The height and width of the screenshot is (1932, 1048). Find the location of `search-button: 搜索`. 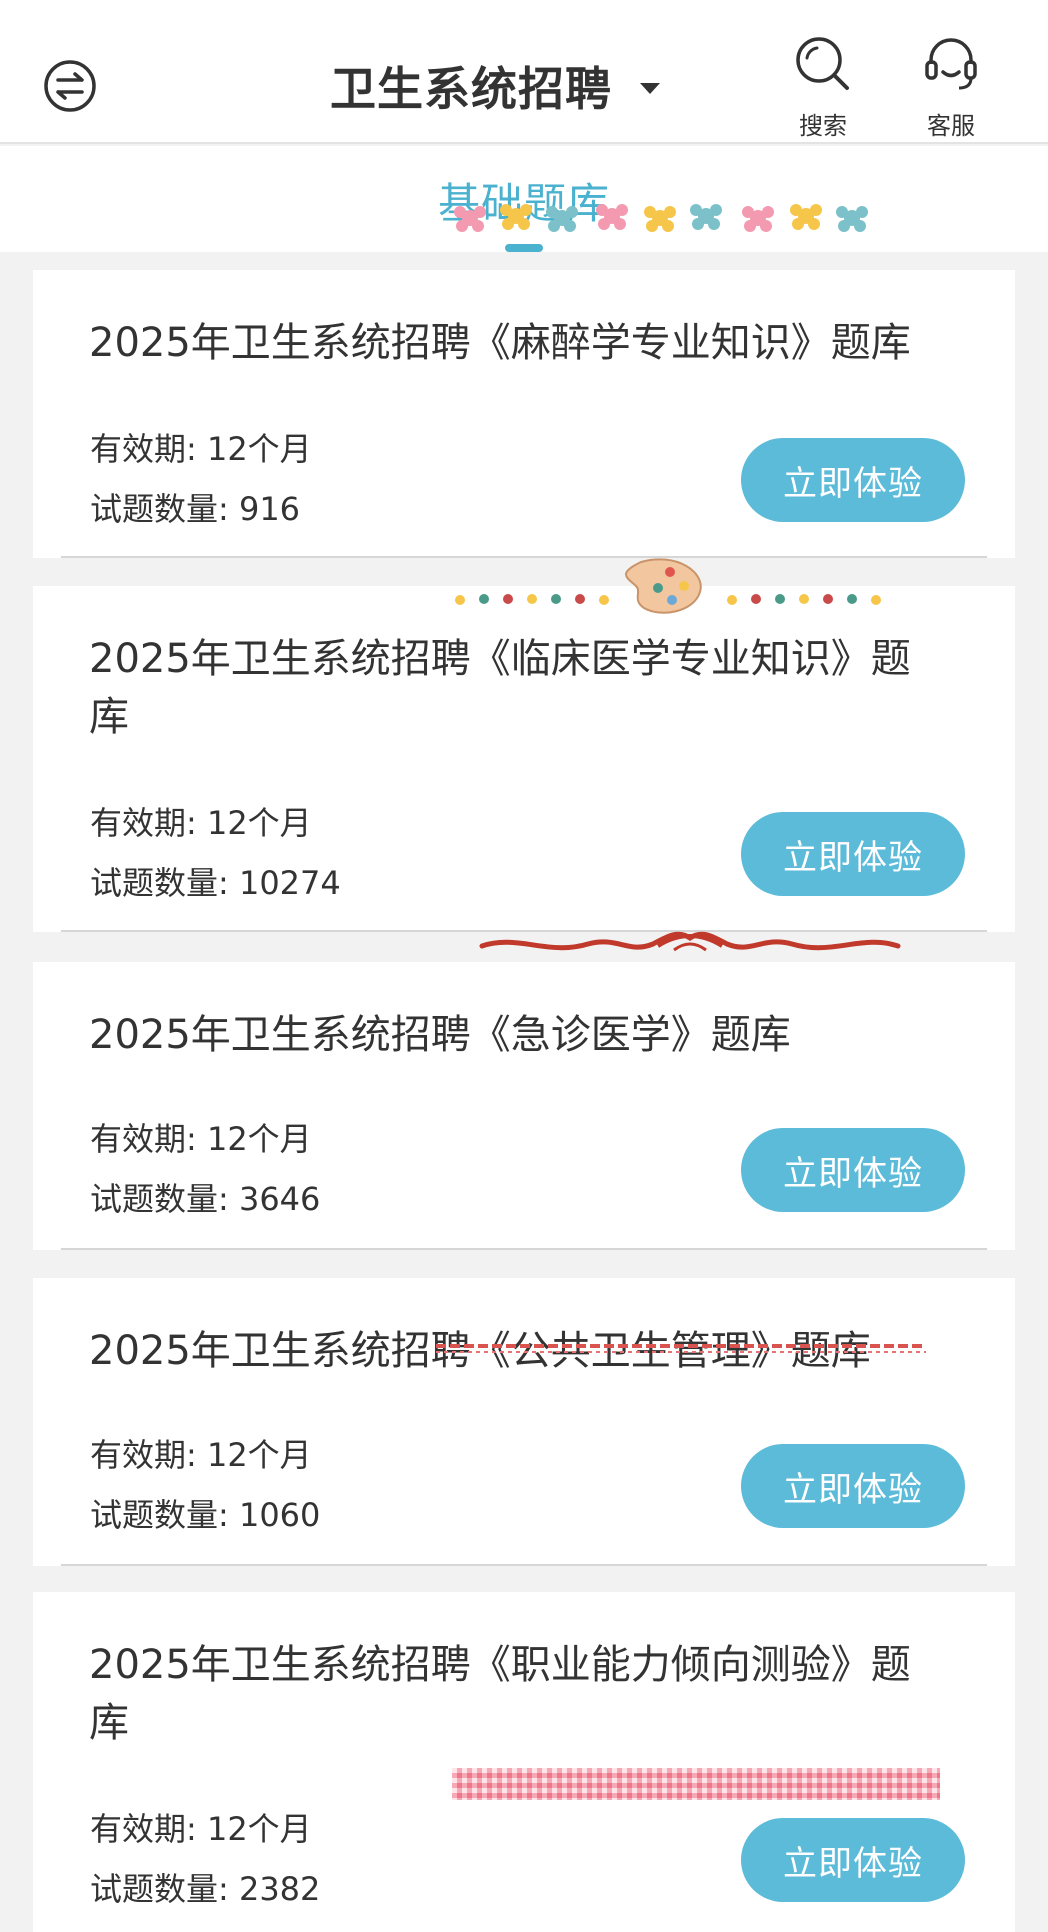

search-button: 搜索 is located at coordinates (823, 87).